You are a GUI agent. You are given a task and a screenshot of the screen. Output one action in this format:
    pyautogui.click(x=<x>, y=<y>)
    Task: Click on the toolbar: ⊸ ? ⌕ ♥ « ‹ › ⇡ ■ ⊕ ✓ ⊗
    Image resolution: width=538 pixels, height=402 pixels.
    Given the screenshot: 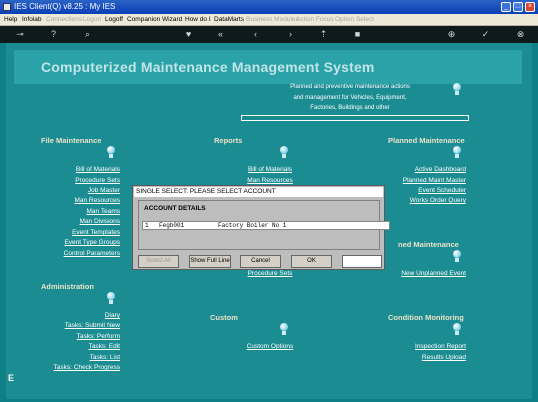 What is the action you would take?
    pyautogui.click(x=269, y=34)
    